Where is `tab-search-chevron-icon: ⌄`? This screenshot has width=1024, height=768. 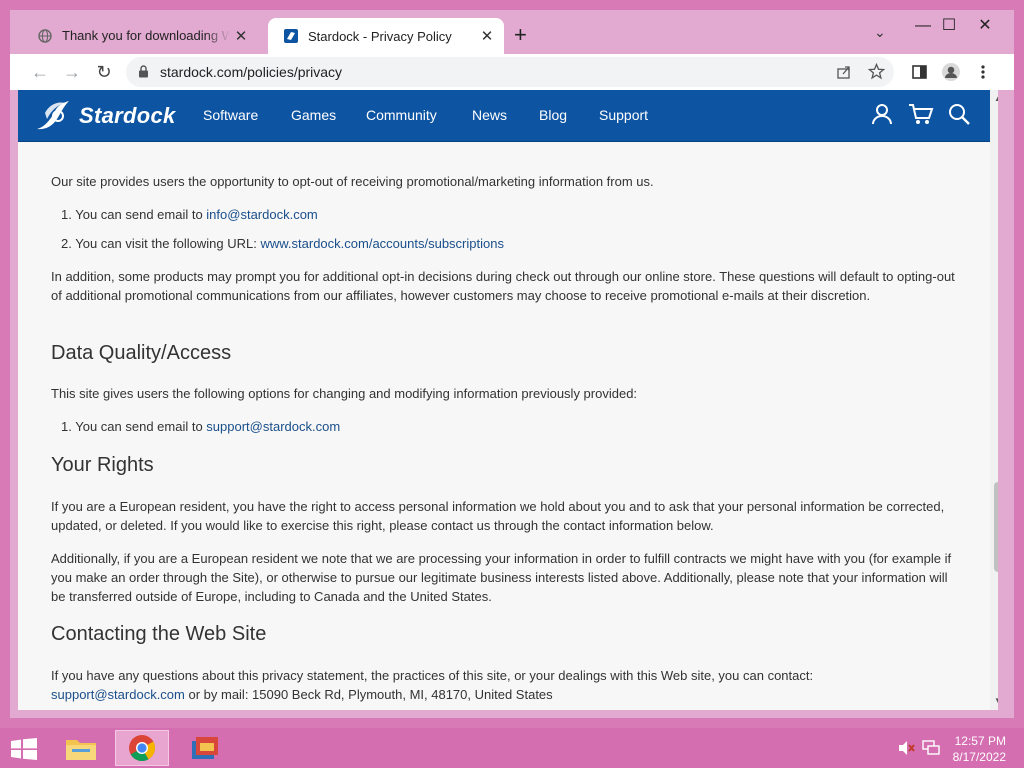 tab-search-chevron-icon: ⌄ is located at coordinates (880, 32).